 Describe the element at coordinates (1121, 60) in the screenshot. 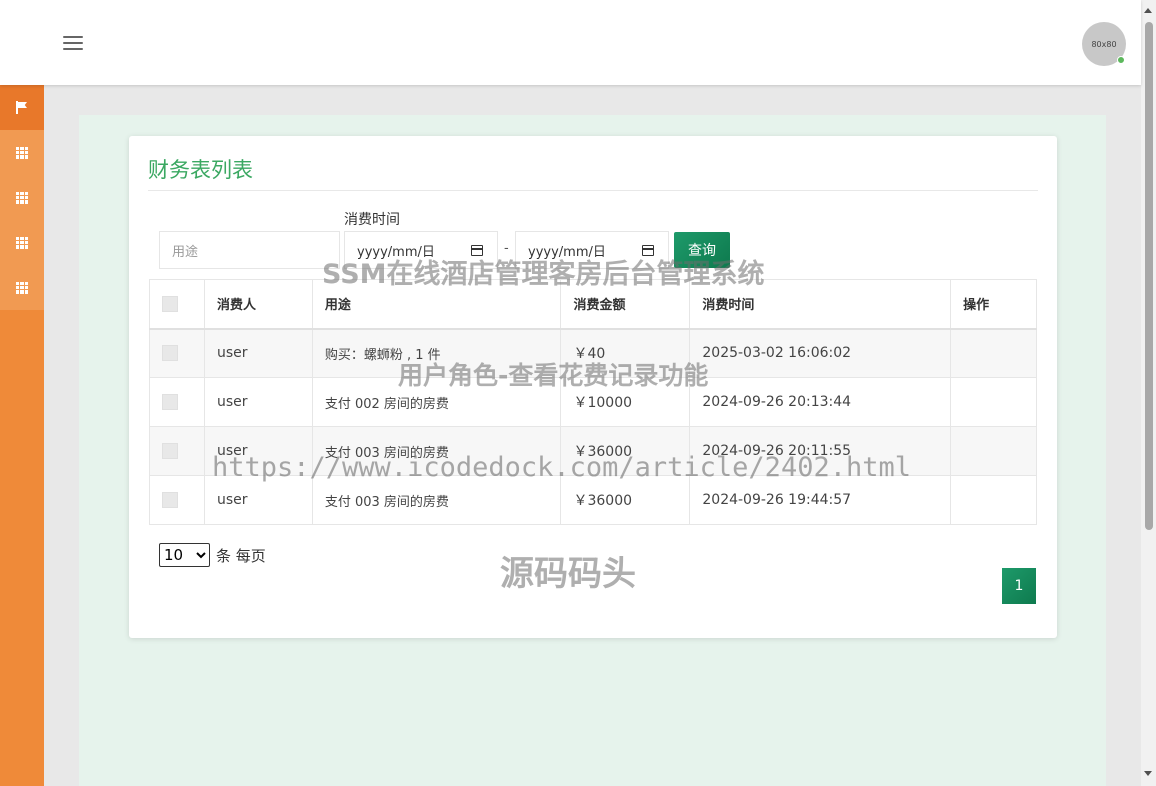

I see `online-status-dot` at that location.